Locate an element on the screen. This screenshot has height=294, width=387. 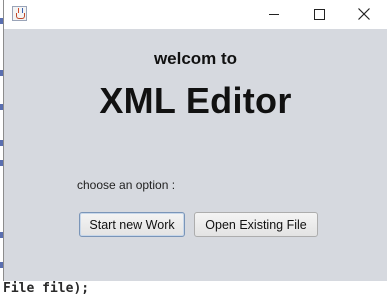
minimize-button is located at coordinates (274, 14).